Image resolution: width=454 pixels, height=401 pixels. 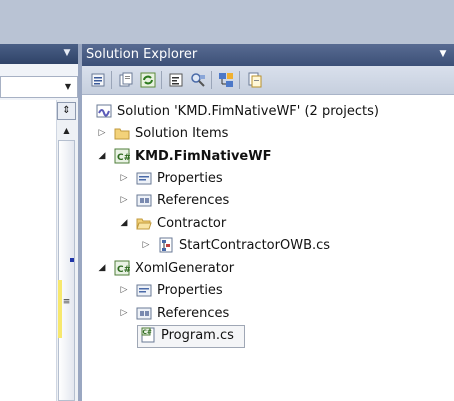 What do you see at coordinates (67, 53) in the screenshot?
I see `window-menu-arrow-icon: ▼` at bounding box center [67, 53].